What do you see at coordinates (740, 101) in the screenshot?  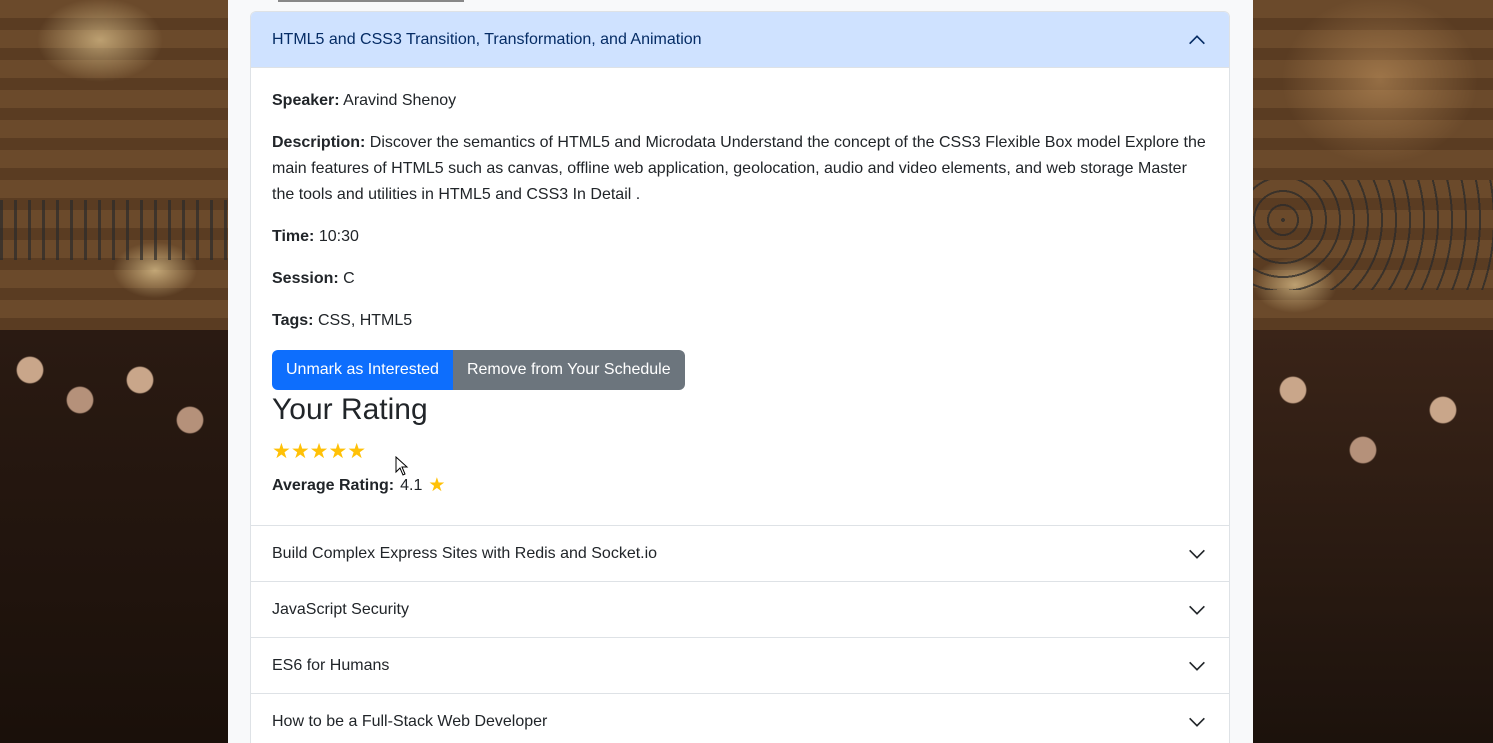 I see `speaker-row: Speaker: Aravind Shenoy` at bounding box center [740, 101].